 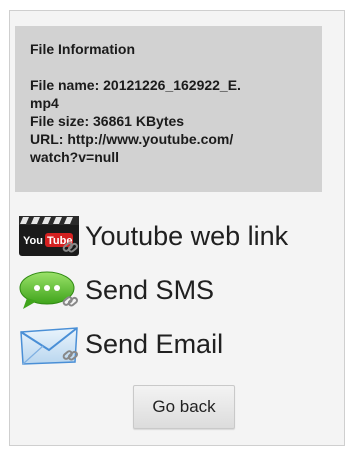 I want to click on file-name-line: File name: 20121226_162922_E., so click(x=135, y=85).